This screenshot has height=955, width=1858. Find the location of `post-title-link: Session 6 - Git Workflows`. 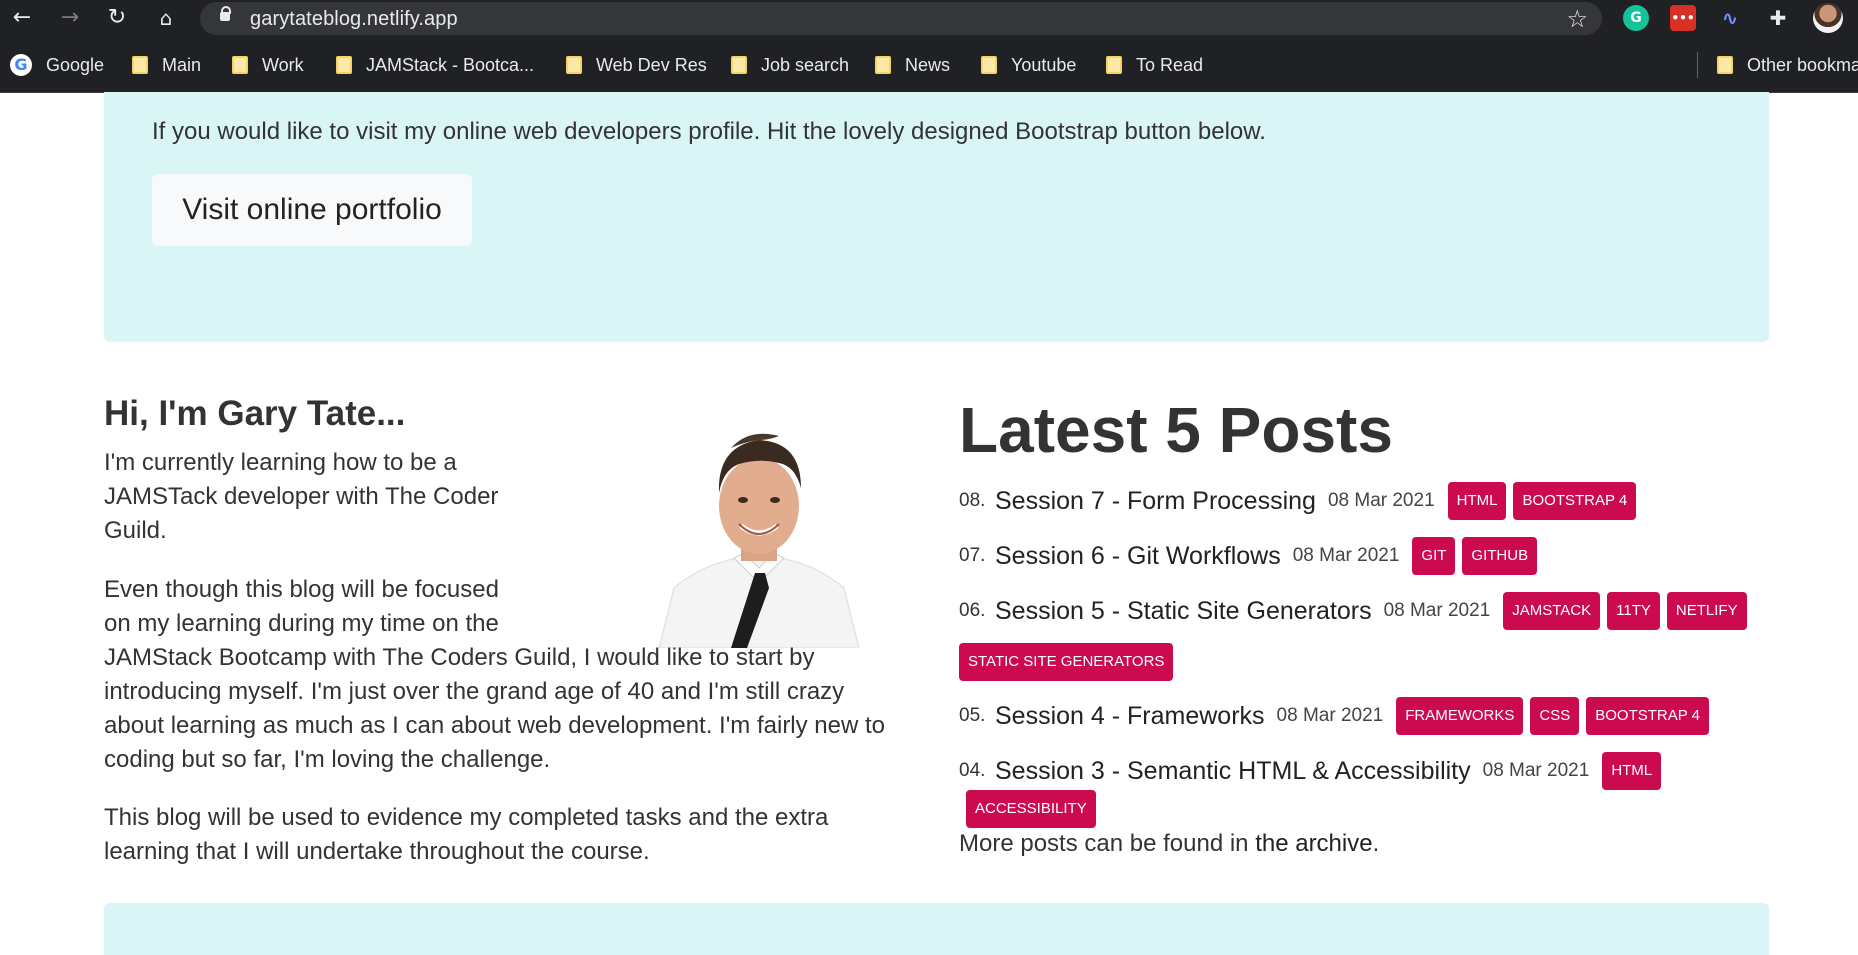

post-title-link: Session 6 - Git Workflows is located at coordinates (1138, 556).